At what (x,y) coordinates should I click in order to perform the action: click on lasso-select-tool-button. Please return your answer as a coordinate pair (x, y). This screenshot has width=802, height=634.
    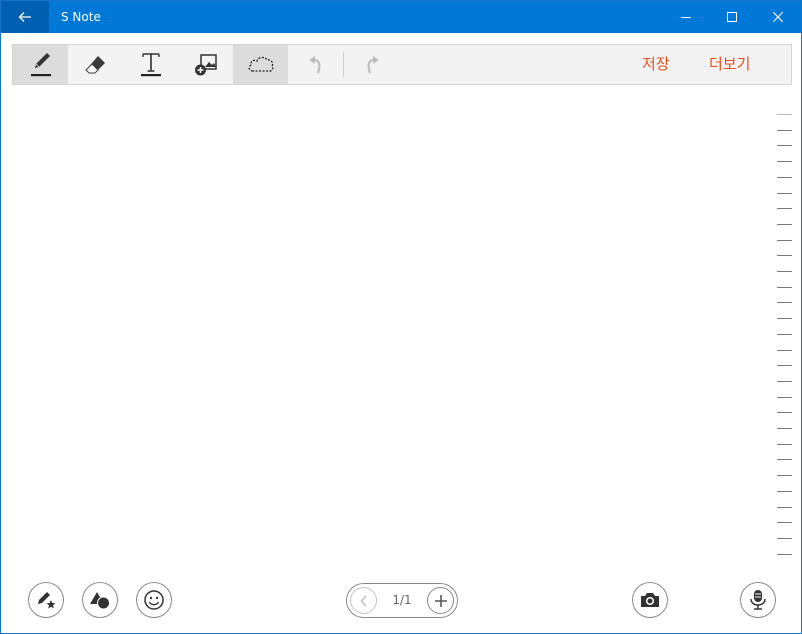
    Looking at the image, I should click on (260, 64).